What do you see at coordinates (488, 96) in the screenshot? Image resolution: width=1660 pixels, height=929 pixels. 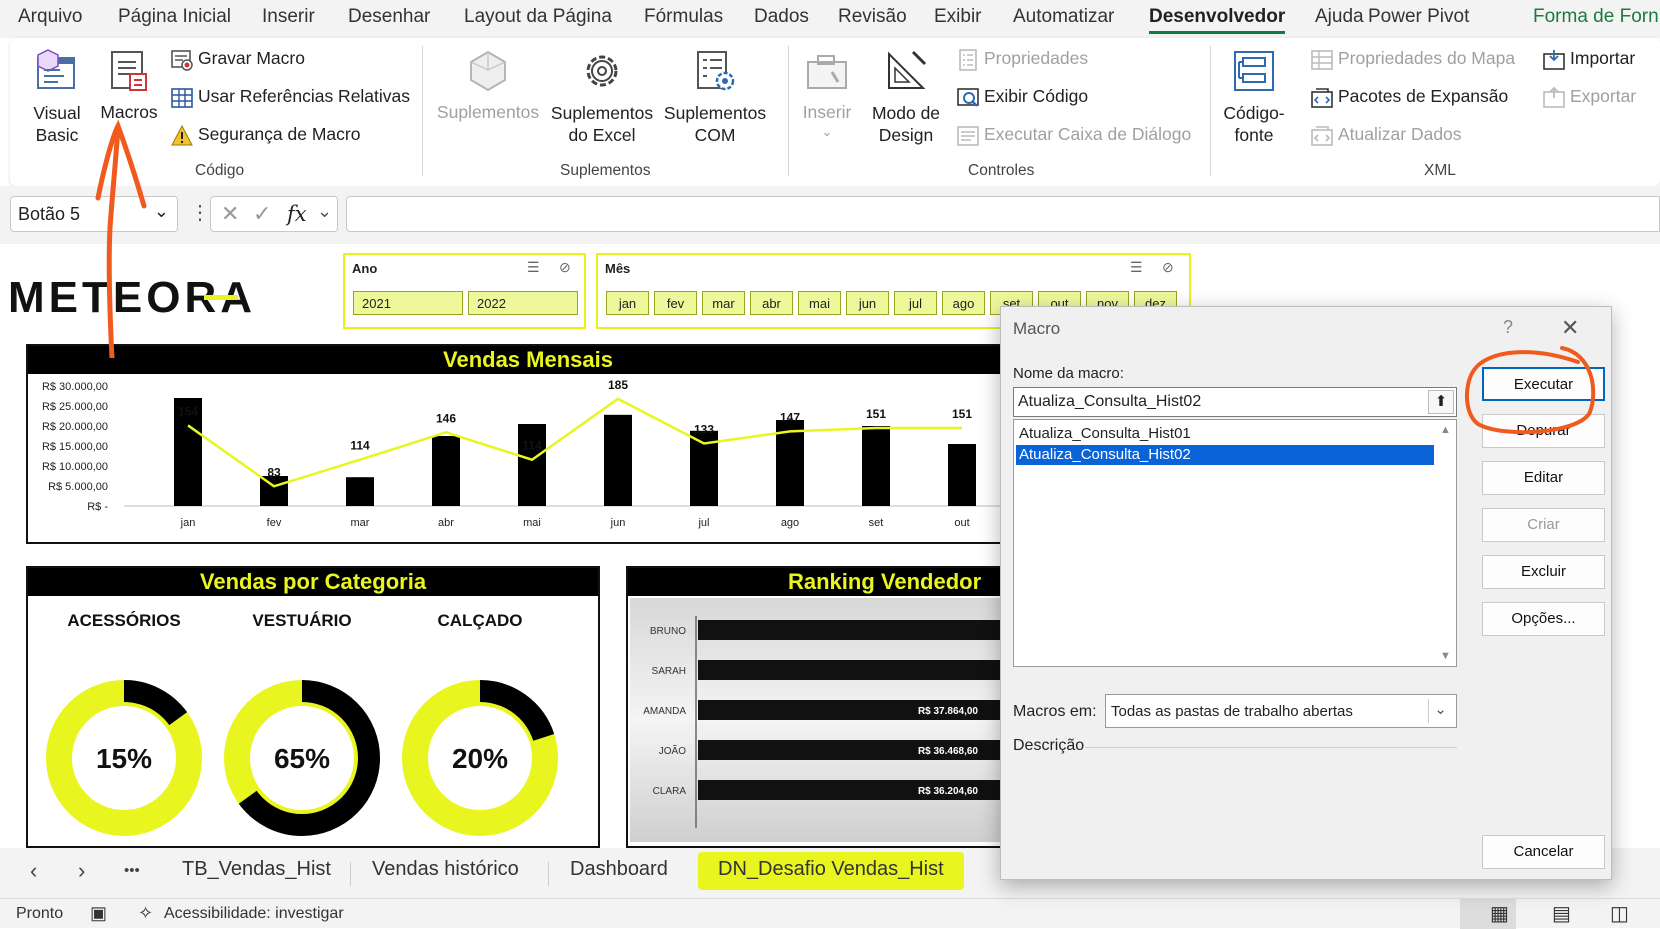 I see `suplementos-button: Suplementos` at bounding box center [488, 96].